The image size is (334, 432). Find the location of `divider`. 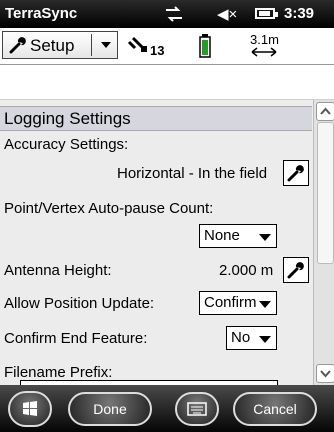

divider is located at coordinates (91, 45).